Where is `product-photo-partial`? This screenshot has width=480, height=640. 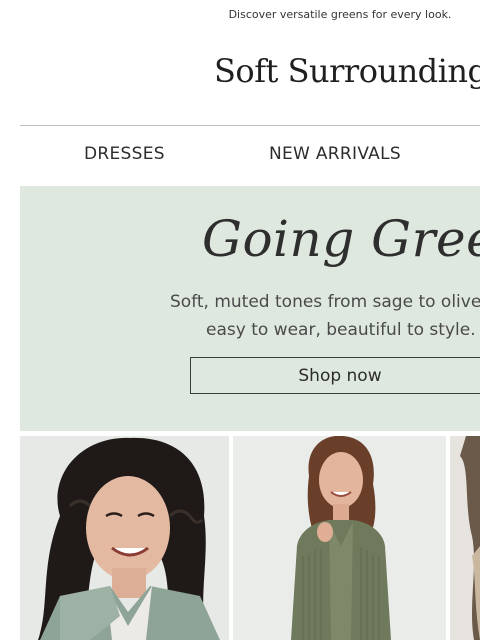
product-photo-partial is located at coordinates (465, 538).